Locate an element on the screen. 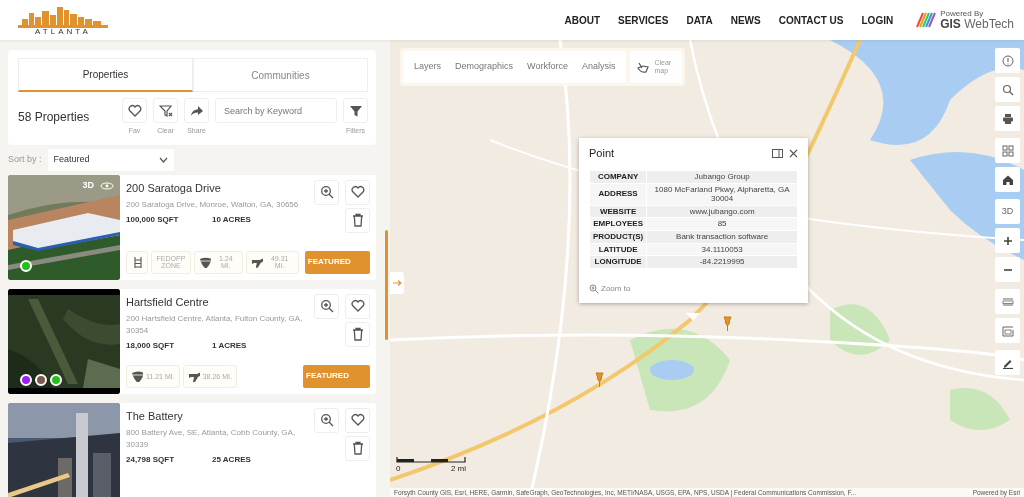  dock-icon is located at coordinates (777, 154).